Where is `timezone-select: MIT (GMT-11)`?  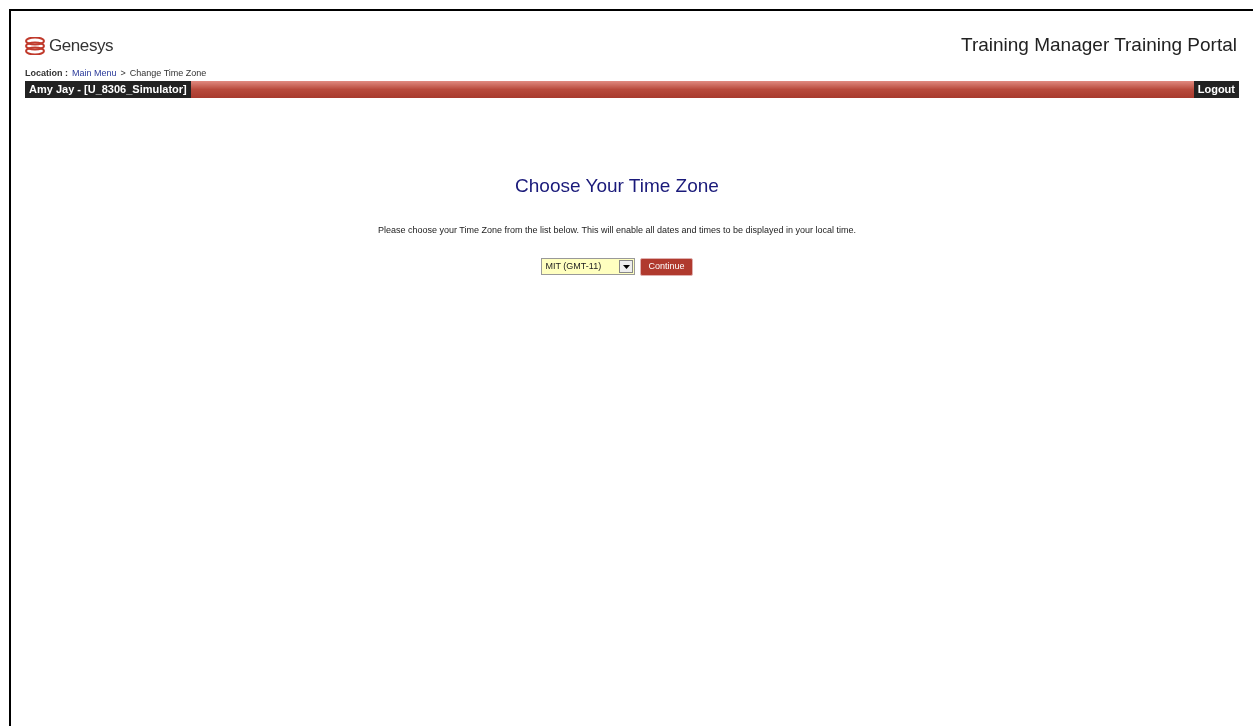 timezone-select: MIT (GMT-11) is located at coordinates (588, 266).